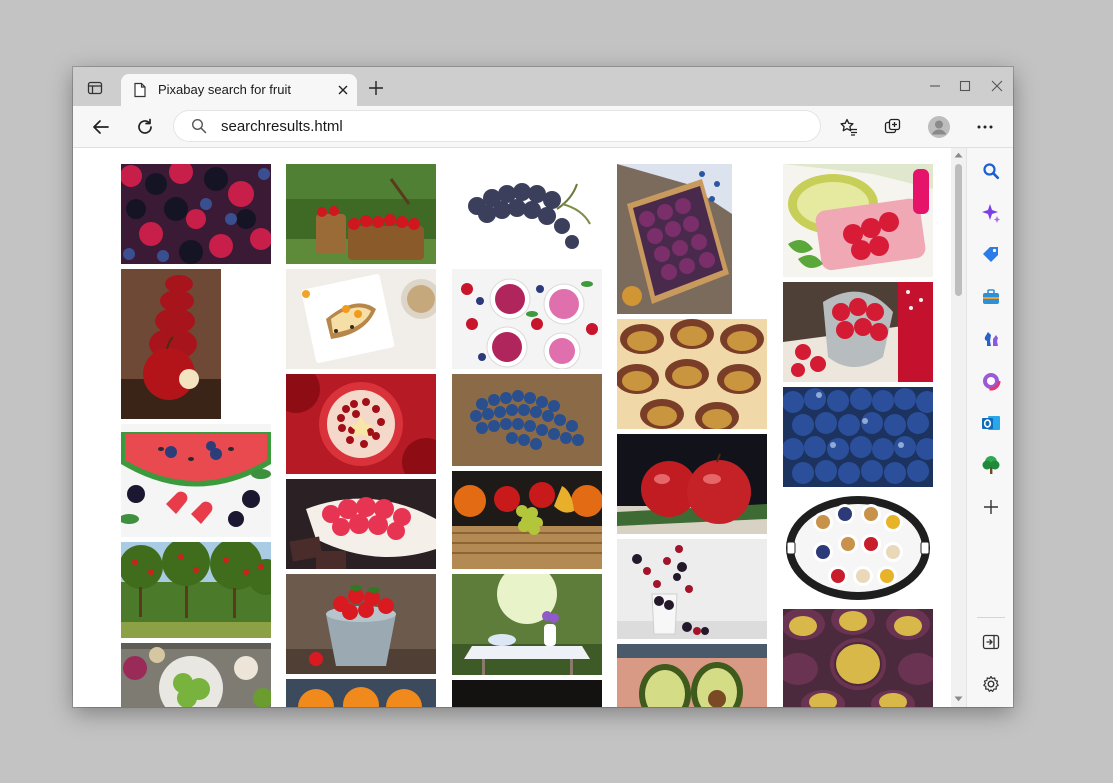 This screenshot has width=1113, height=783. I want to click on edge-sidebar, so click(989, 427).